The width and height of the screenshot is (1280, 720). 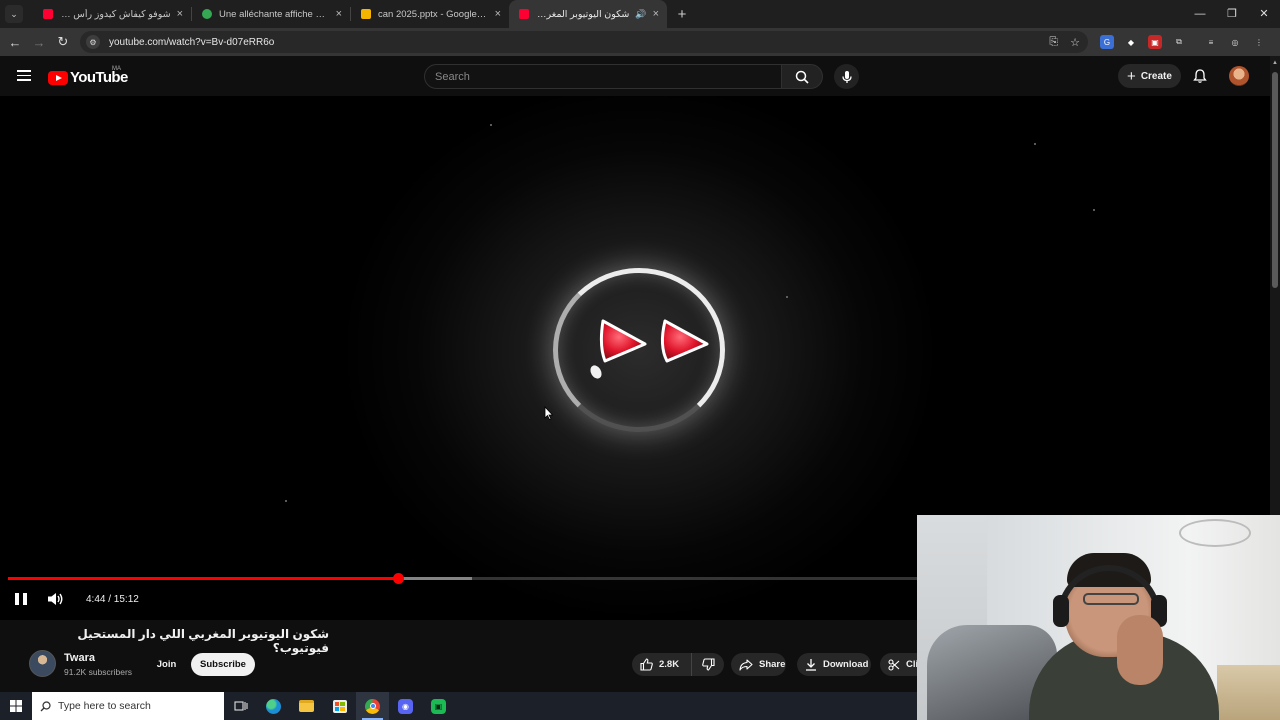 What do you see at coordinates (433, 14) in the screenshot?
I see `tab-title: can 2025.pptx - Google Slides` at bounding box center [433, 14].